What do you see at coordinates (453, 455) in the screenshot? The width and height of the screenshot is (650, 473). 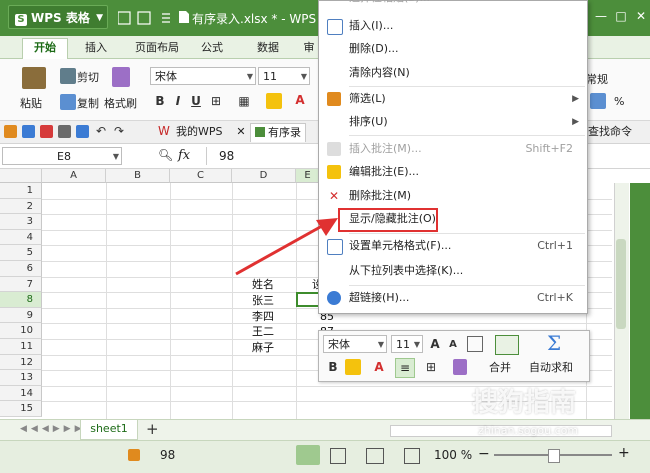 I see `zoom-level: 100 %` at bounding box center [453, 455].